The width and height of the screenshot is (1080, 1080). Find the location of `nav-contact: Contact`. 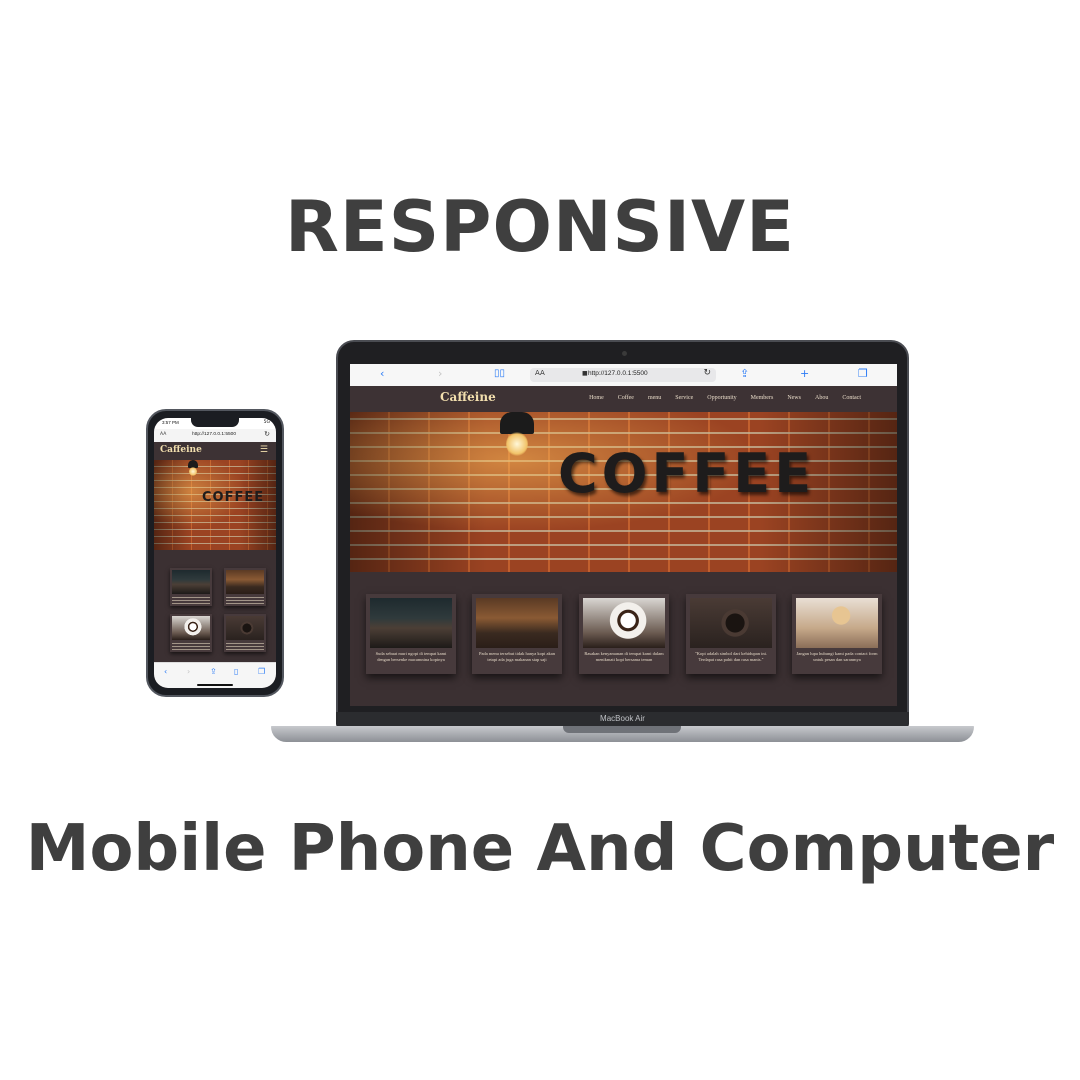

nav-contact: Contact is located at coordinates (851, 398).